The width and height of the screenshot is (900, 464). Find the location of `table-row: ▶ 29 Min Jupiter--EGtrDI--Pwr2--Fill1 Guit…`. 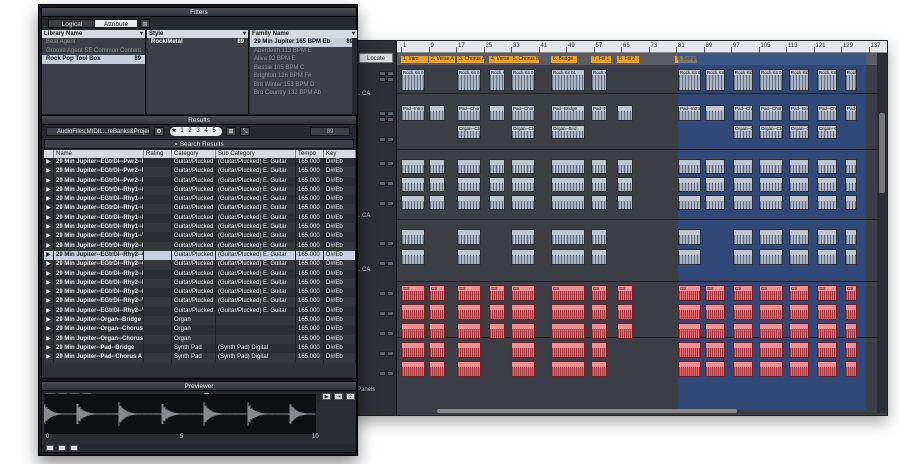

table-row: ▶ 29 Min Jupiter--EGtrDI--Pwr2--Fill1 Guit… is located at coordinates (200, 163).